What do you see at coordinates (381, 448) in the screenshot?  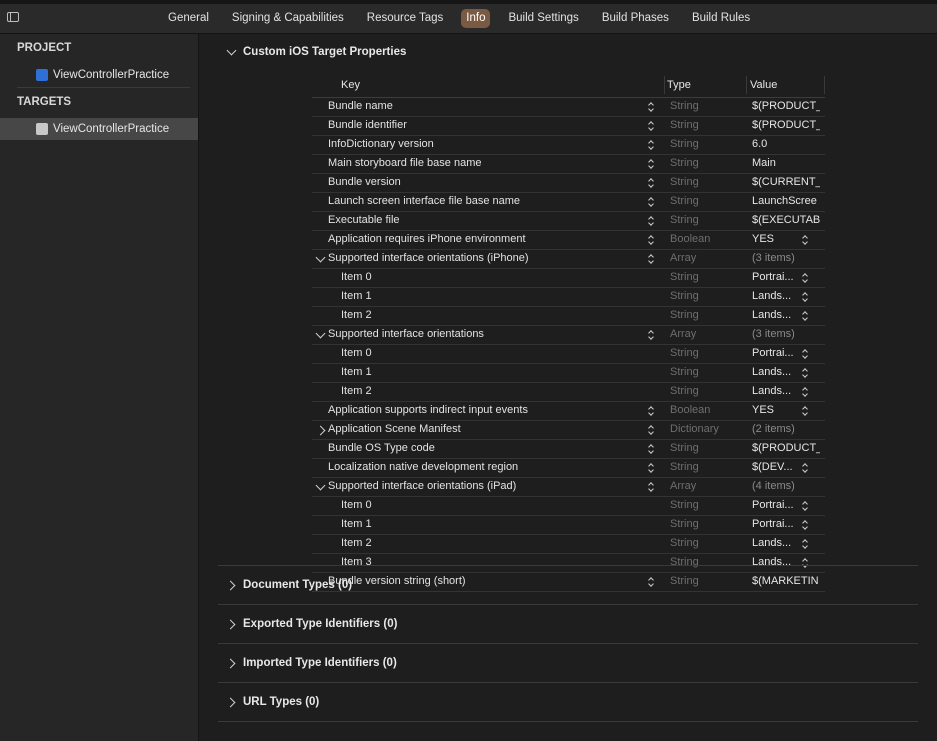 I see `plist-key: Bundle OS Type code` at bounding box center [381, 448].